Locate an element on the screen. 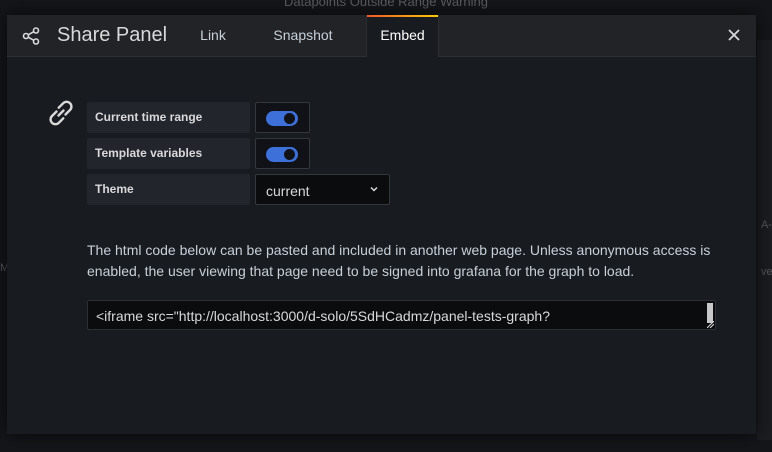 The width and height of the screenshot is (772, 452). template-variables-toggle is located at coordinates (282, 154).